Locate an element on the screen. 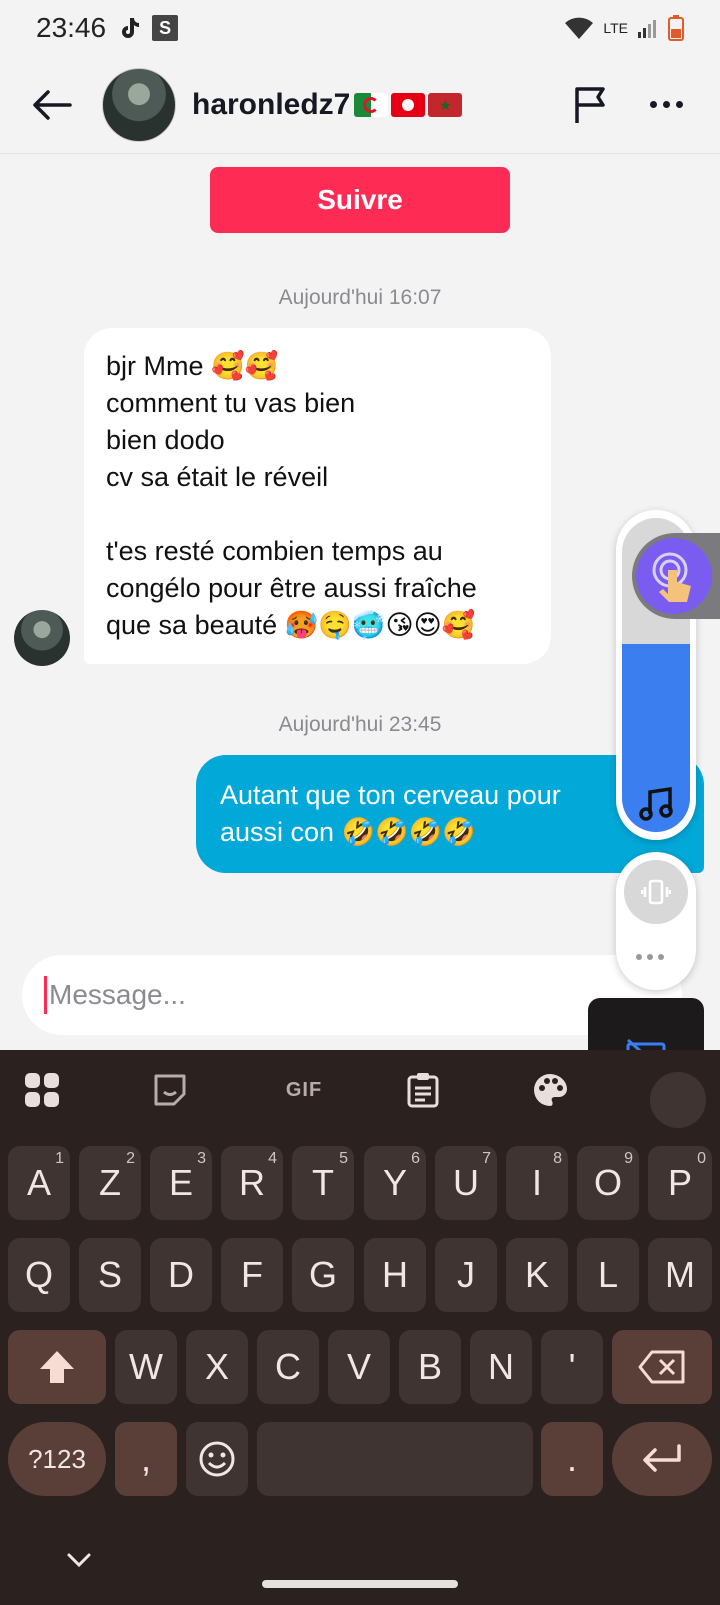 The height and width of the screenshot is (1605, 720). morocco-flag-icon is located at coordinates (445, 104).